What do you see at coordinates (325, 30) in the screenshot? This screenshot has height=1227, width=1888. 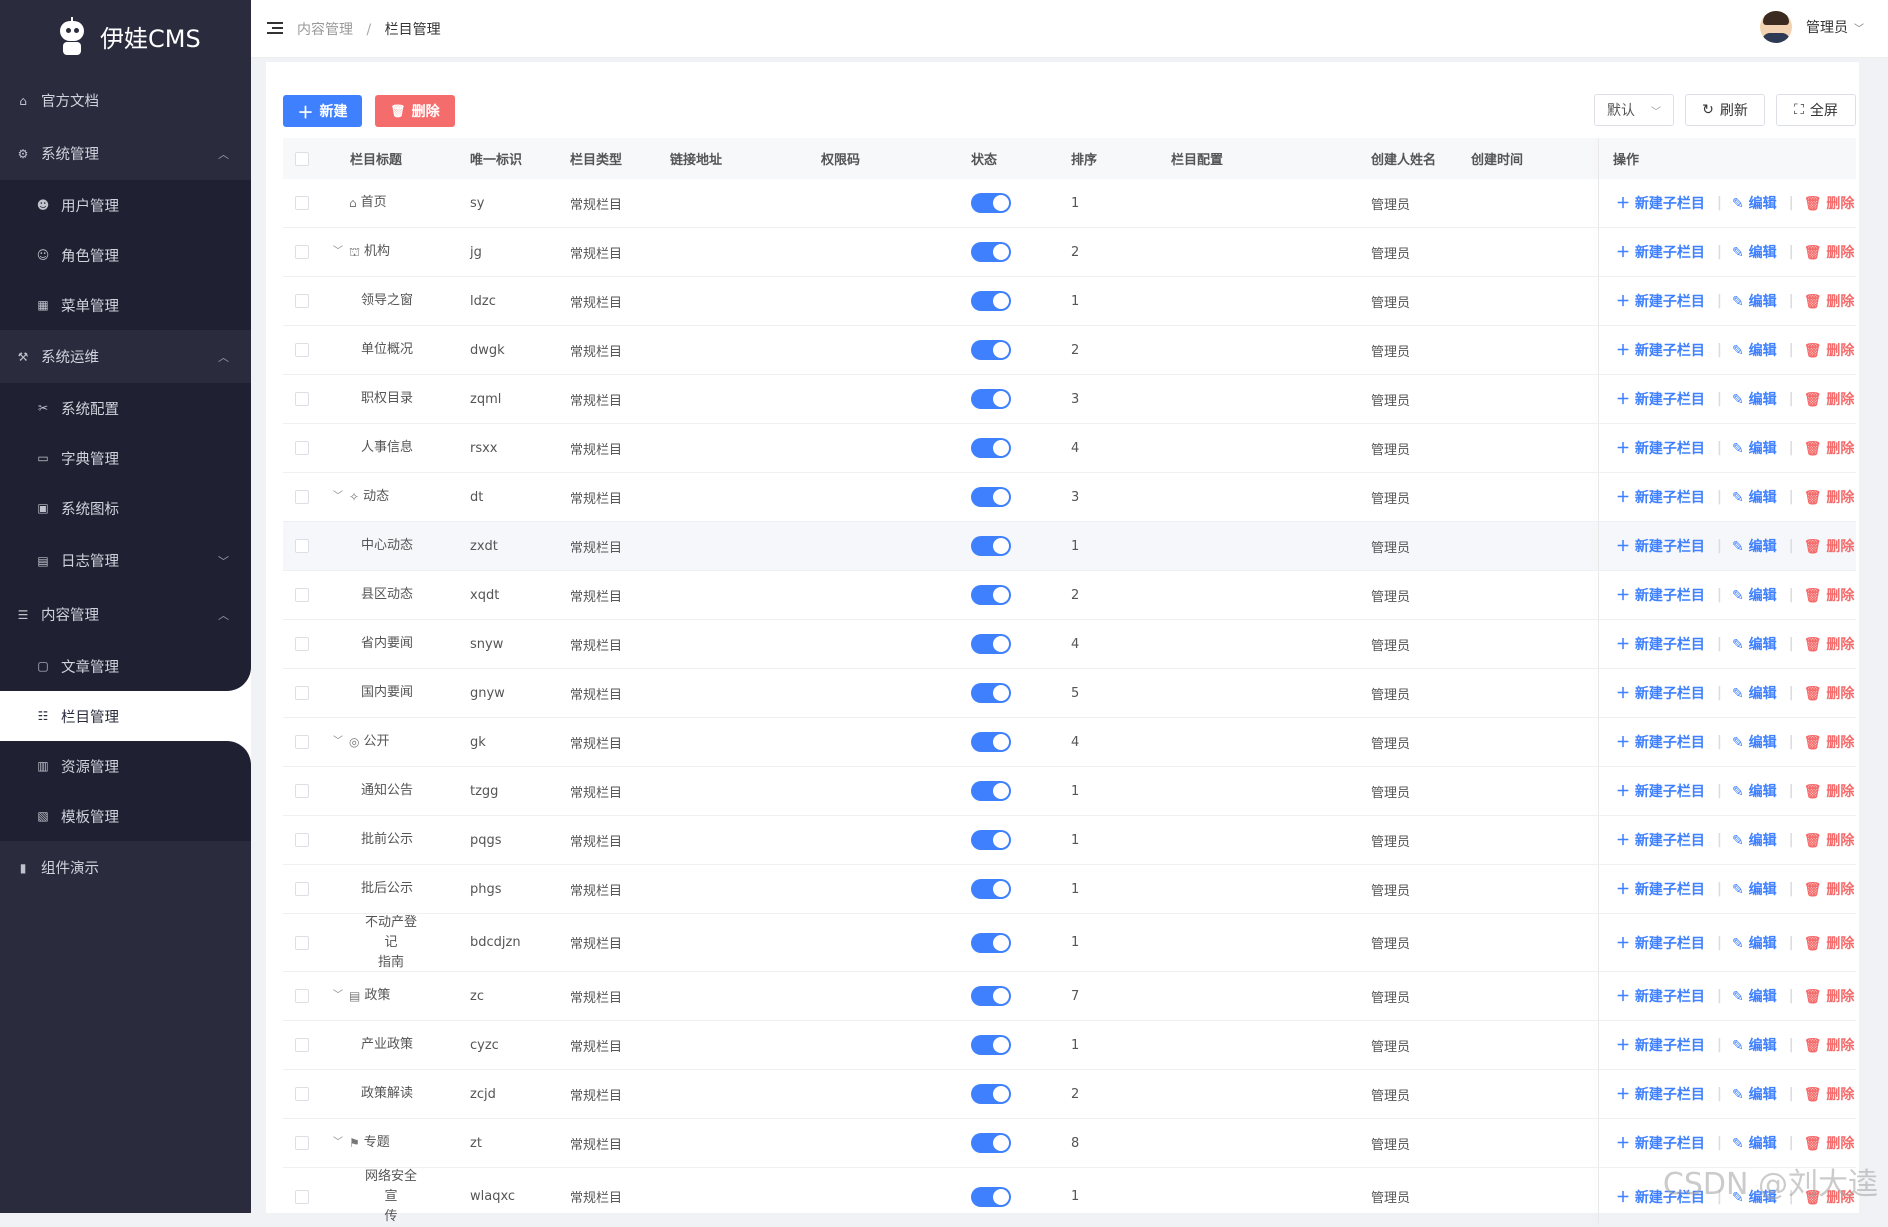 I see `breadcrumb-parent: 内容管理` at bounding box center [325, 30].